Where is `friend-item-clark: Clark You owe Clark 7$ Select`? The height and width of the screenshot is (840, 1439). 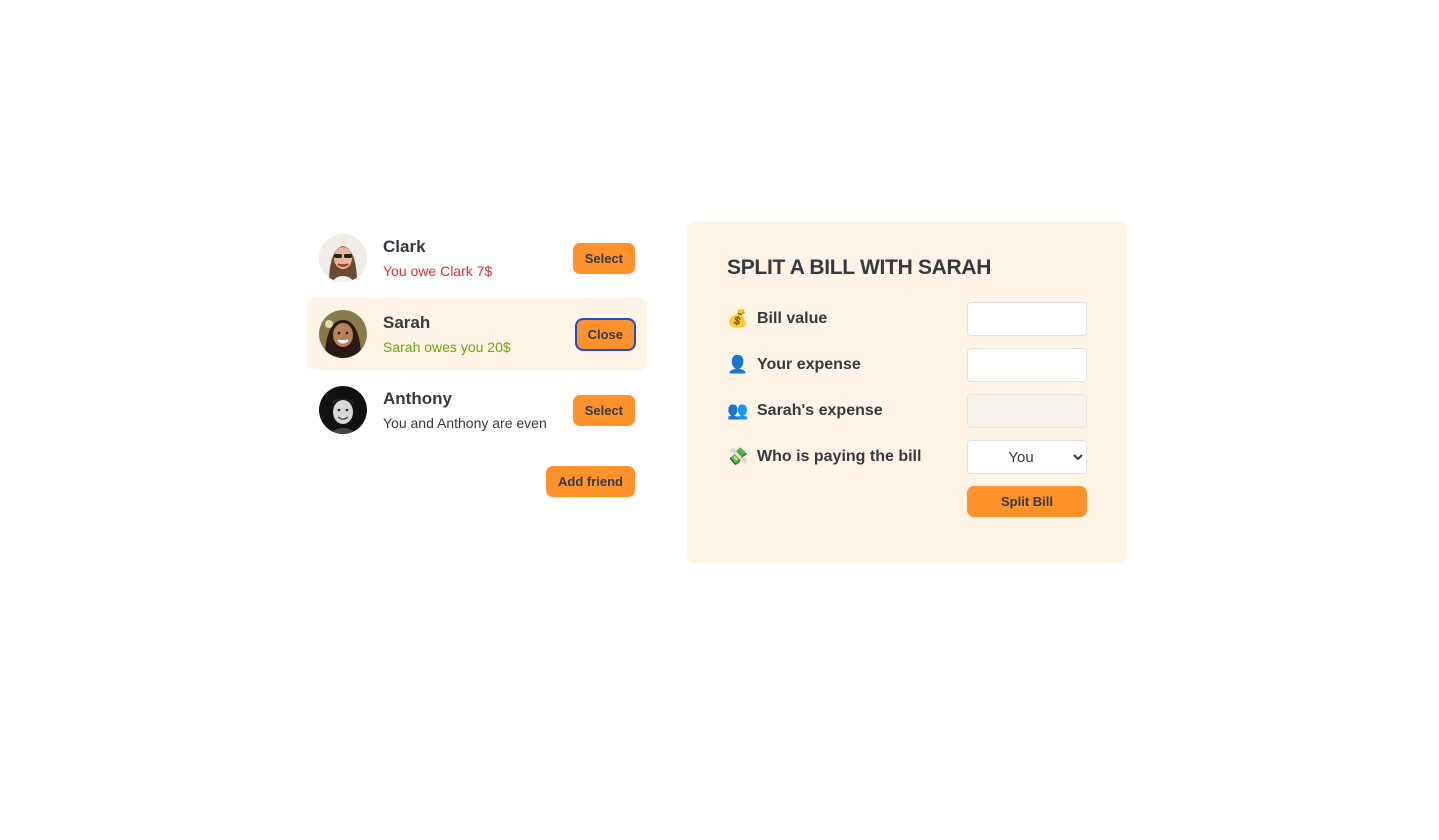
friend-item-clark: Clark You owe Clark 7$ Select is located at coordinates (477, 258).